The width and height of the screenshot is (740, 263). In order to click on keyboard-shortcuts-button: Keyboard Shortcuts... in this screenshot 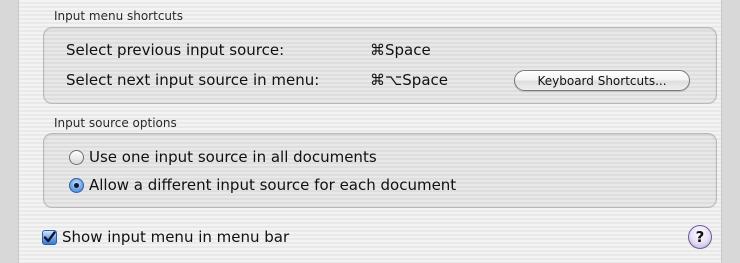, I will do `click(602, 80)`.